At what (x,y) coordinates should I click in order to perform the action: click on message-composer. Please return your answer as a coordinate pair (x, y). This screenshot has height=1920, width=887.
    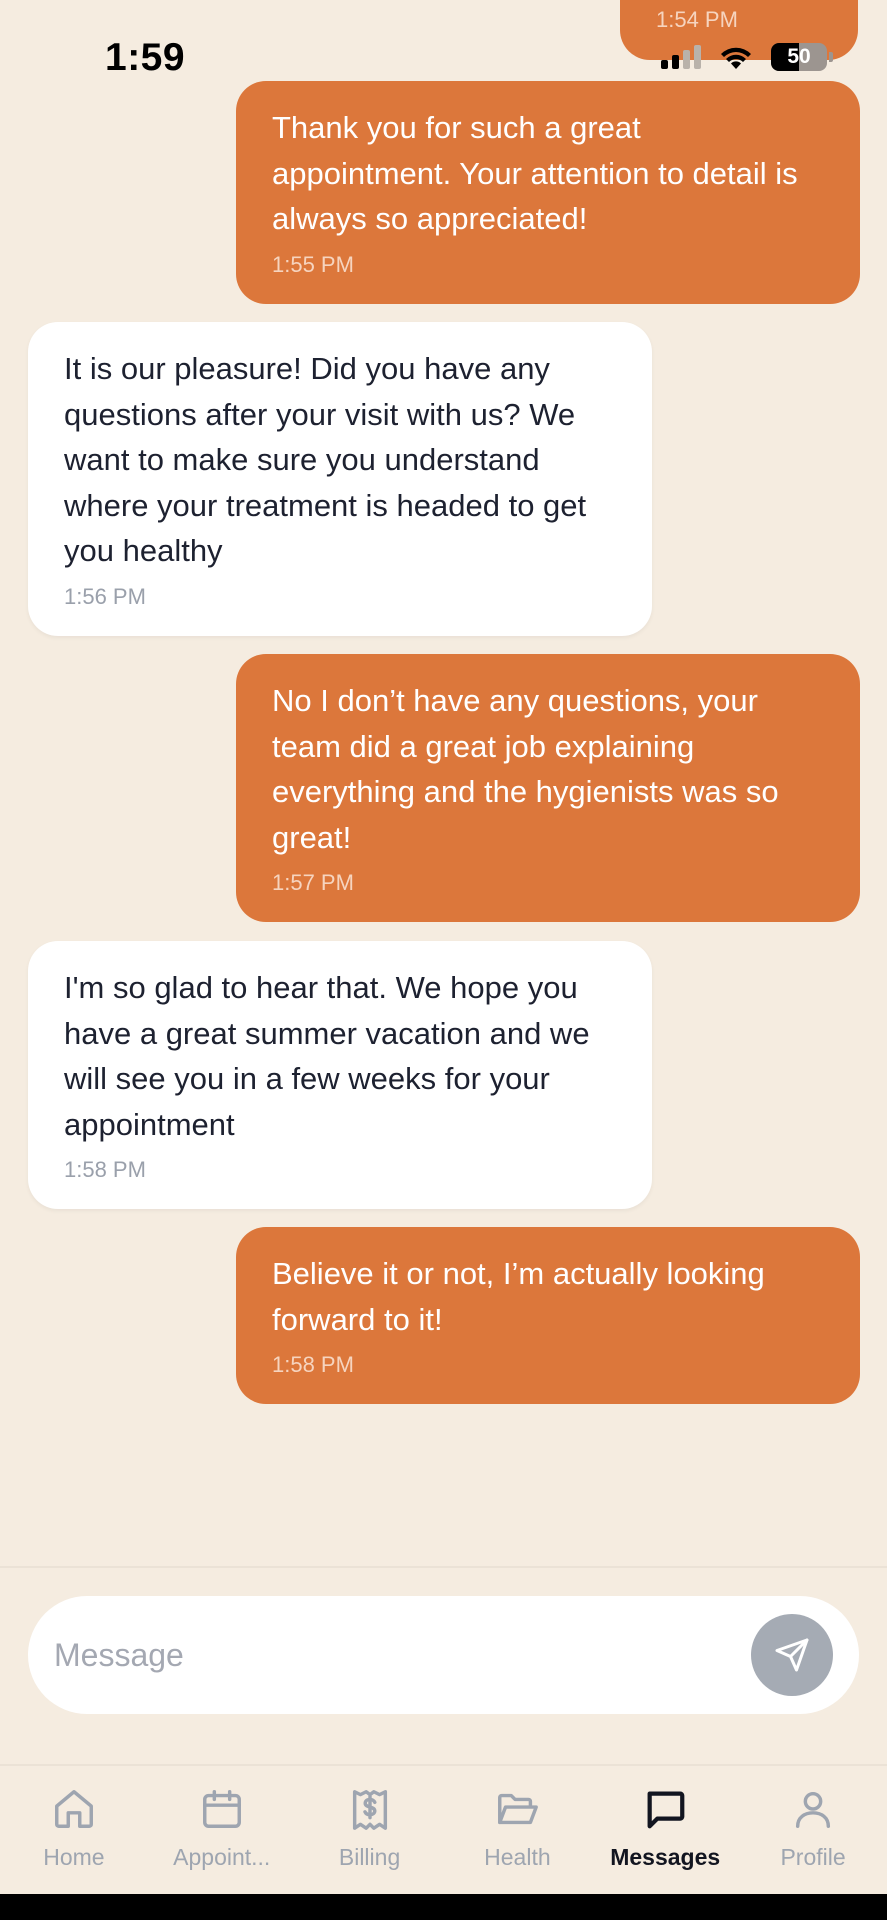
    Looking at the image, I should click on (443, 1655).